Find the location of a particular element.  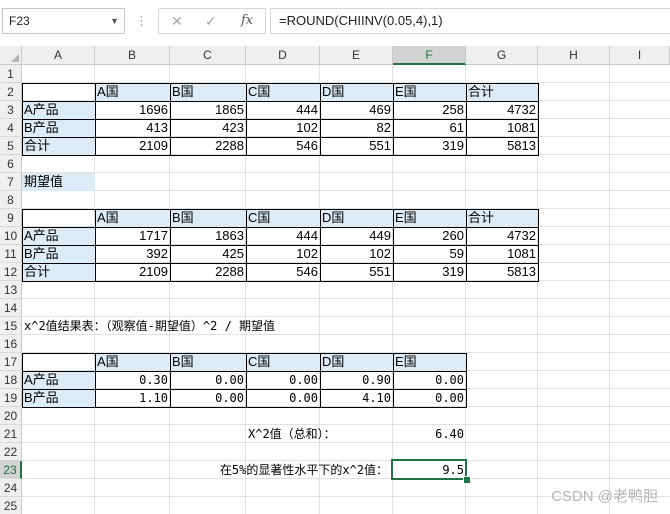

row-header-13: 13 is located at coordinates (11, 290).